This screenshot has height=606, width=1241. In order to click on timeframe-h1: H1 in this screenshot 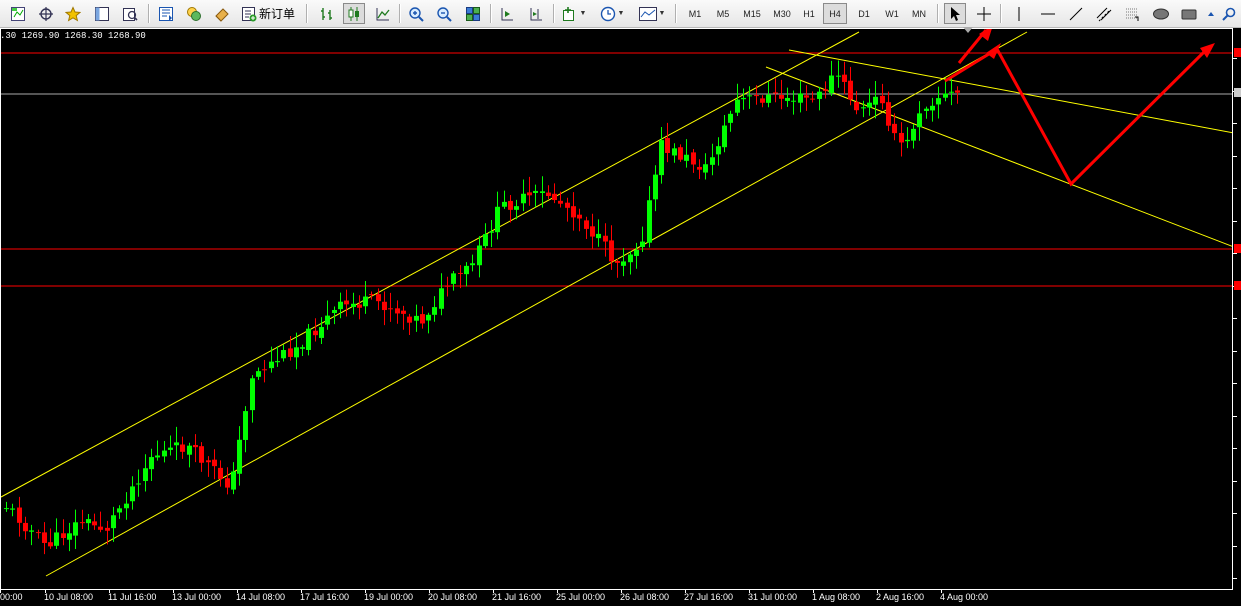, I will do `click(809, 13)`.